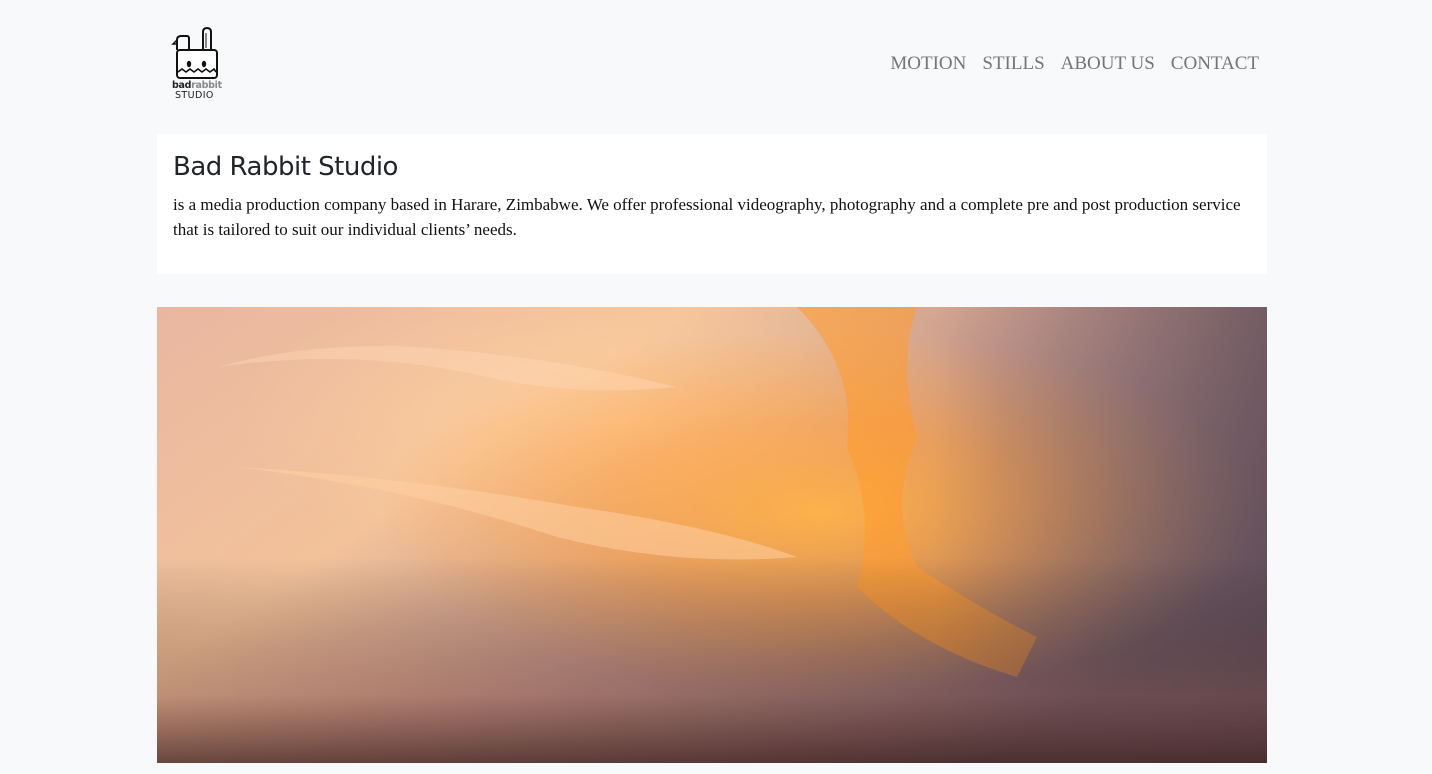  What do you see at coordinates (928, 64) in the screenshot?
I see `nav-motion: MOTION` at bounding box center [928, 64].